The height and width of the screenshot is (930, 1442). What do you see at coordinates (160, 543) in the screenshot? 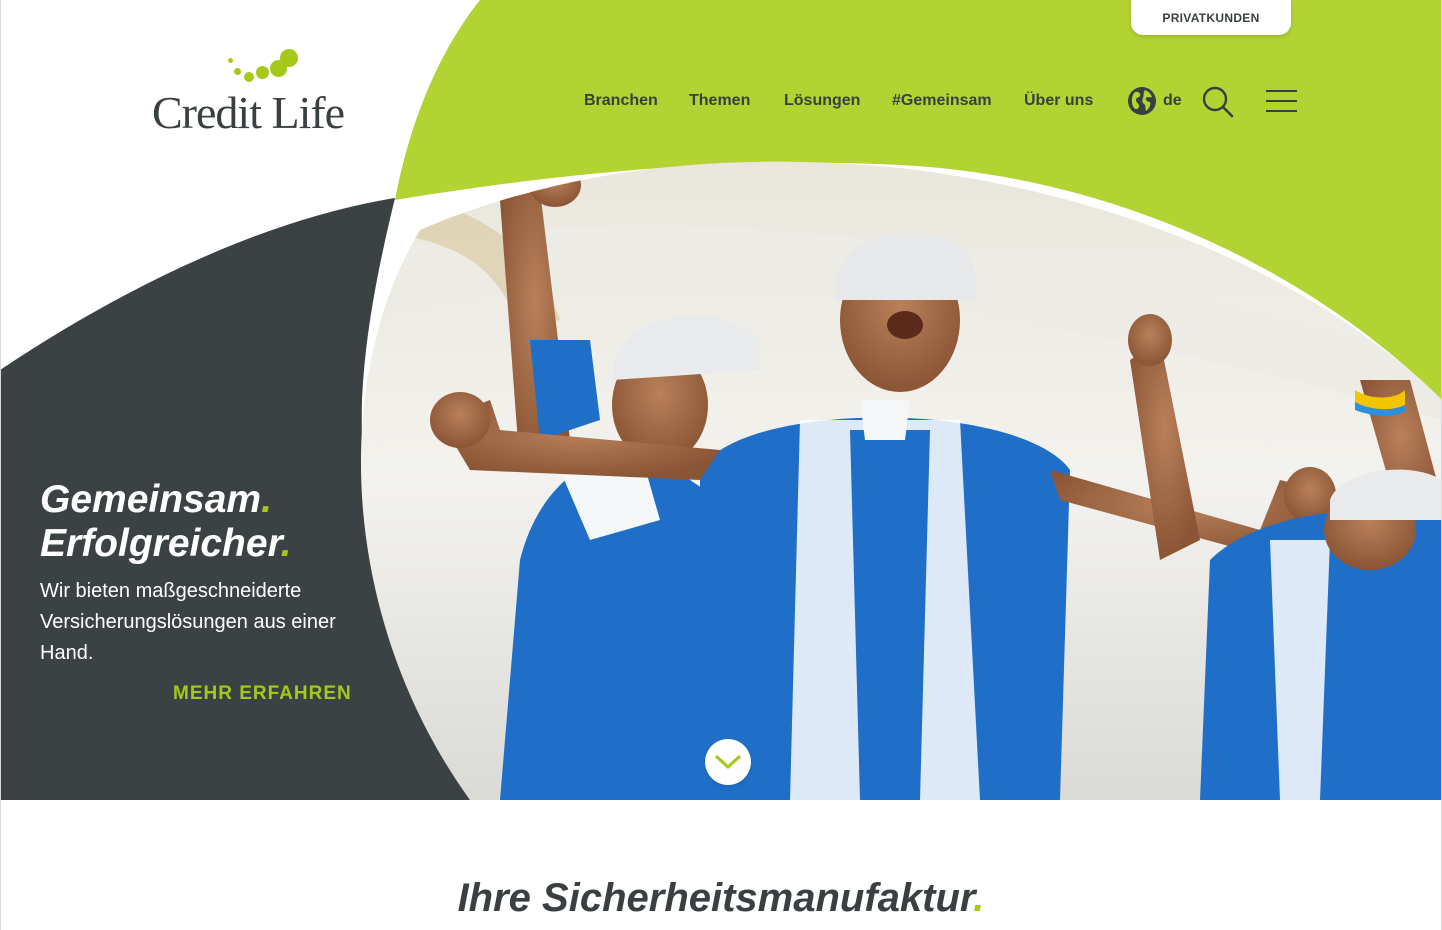
I see `hero-title-line2: Erfolgreicher` at bounding box center [160, 543].